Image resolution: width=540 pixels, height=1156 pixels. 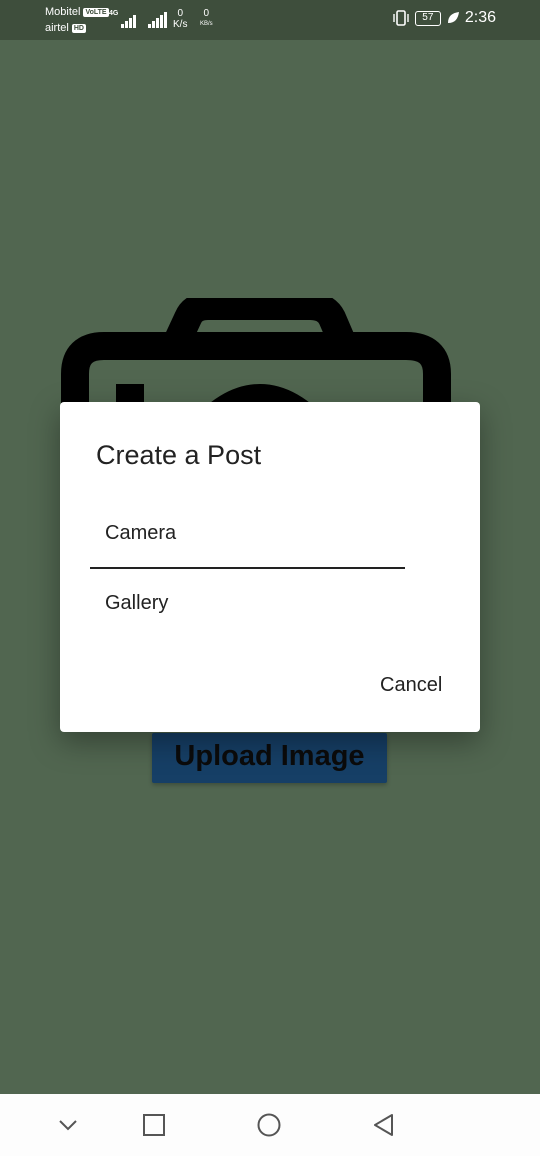 I want to click on signal-1-icon, so click(x=128, y=19).